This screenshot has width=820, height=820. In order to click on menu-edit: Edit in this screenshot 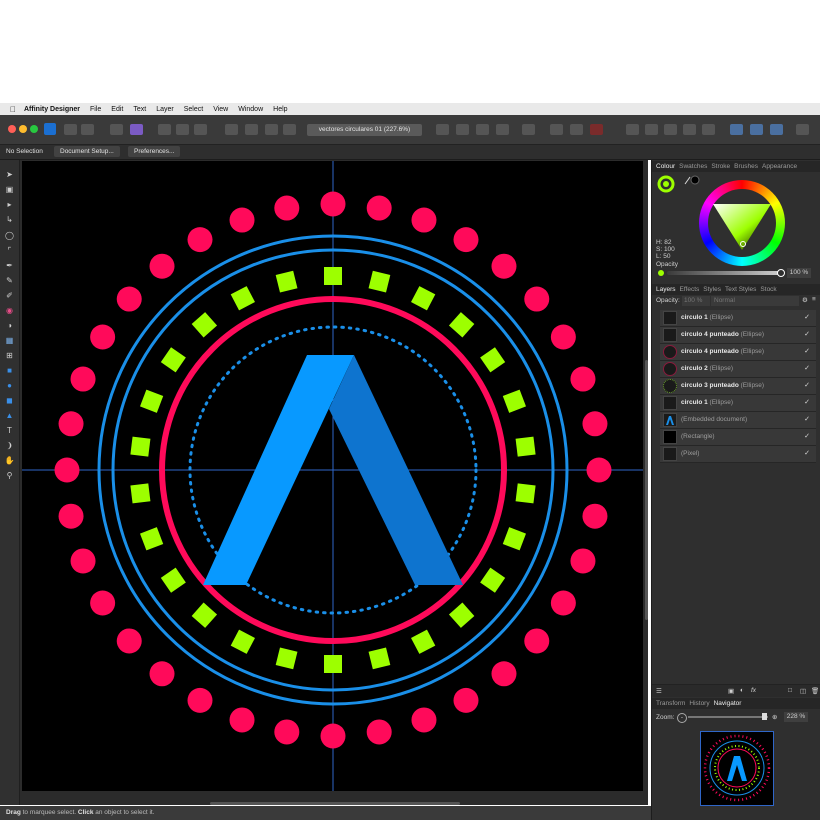, I will do `click(117, 109)`.